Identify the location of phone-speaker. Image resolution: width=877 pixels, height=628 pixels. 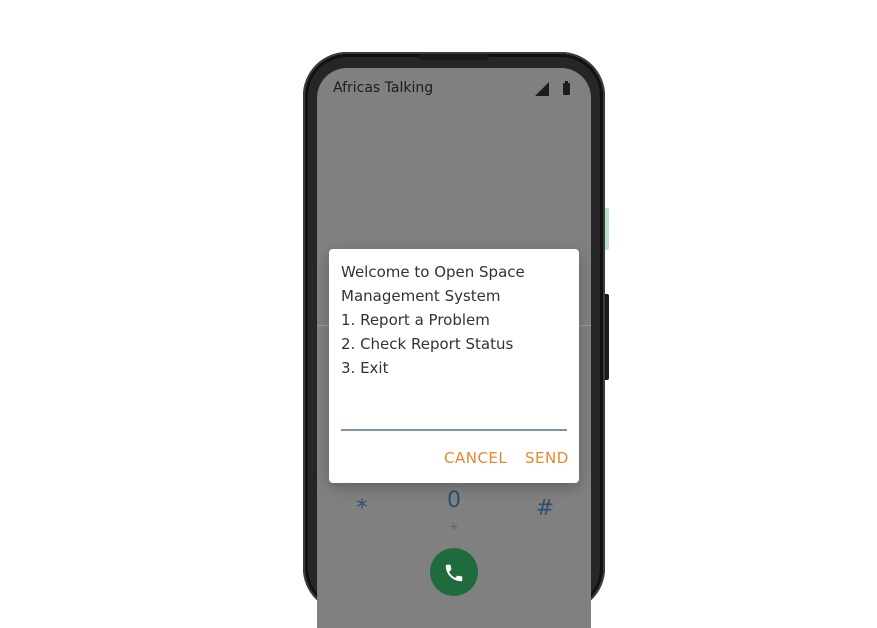
(454, 57).